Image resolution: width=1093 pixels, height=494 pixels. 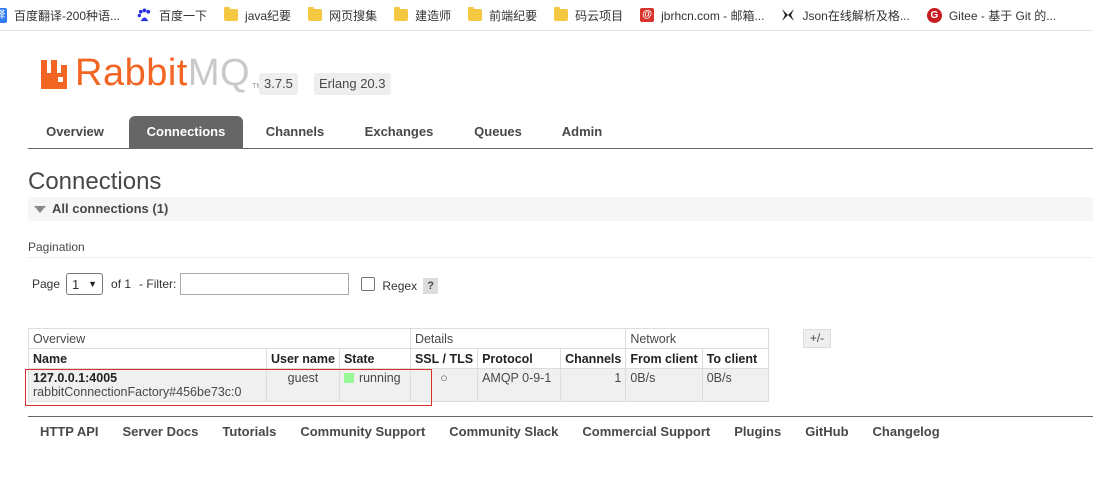 I want to click on gitee-icon: G, so click(x=934, y=15).